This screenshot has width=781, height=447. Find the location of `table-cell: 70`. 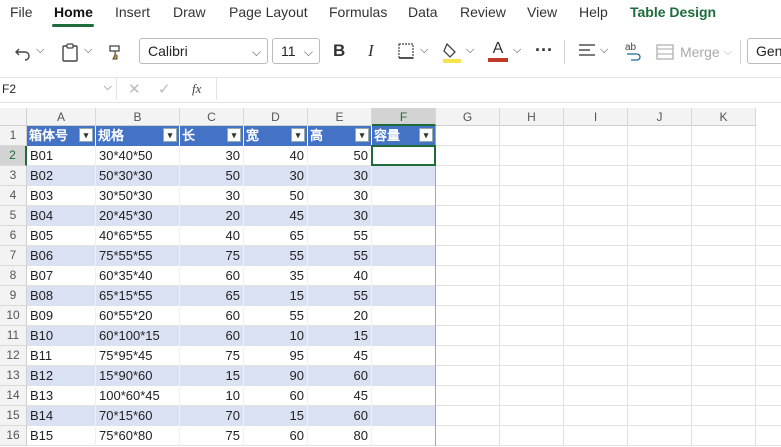

table-cell: 70 is located at coordinates (212, 416).